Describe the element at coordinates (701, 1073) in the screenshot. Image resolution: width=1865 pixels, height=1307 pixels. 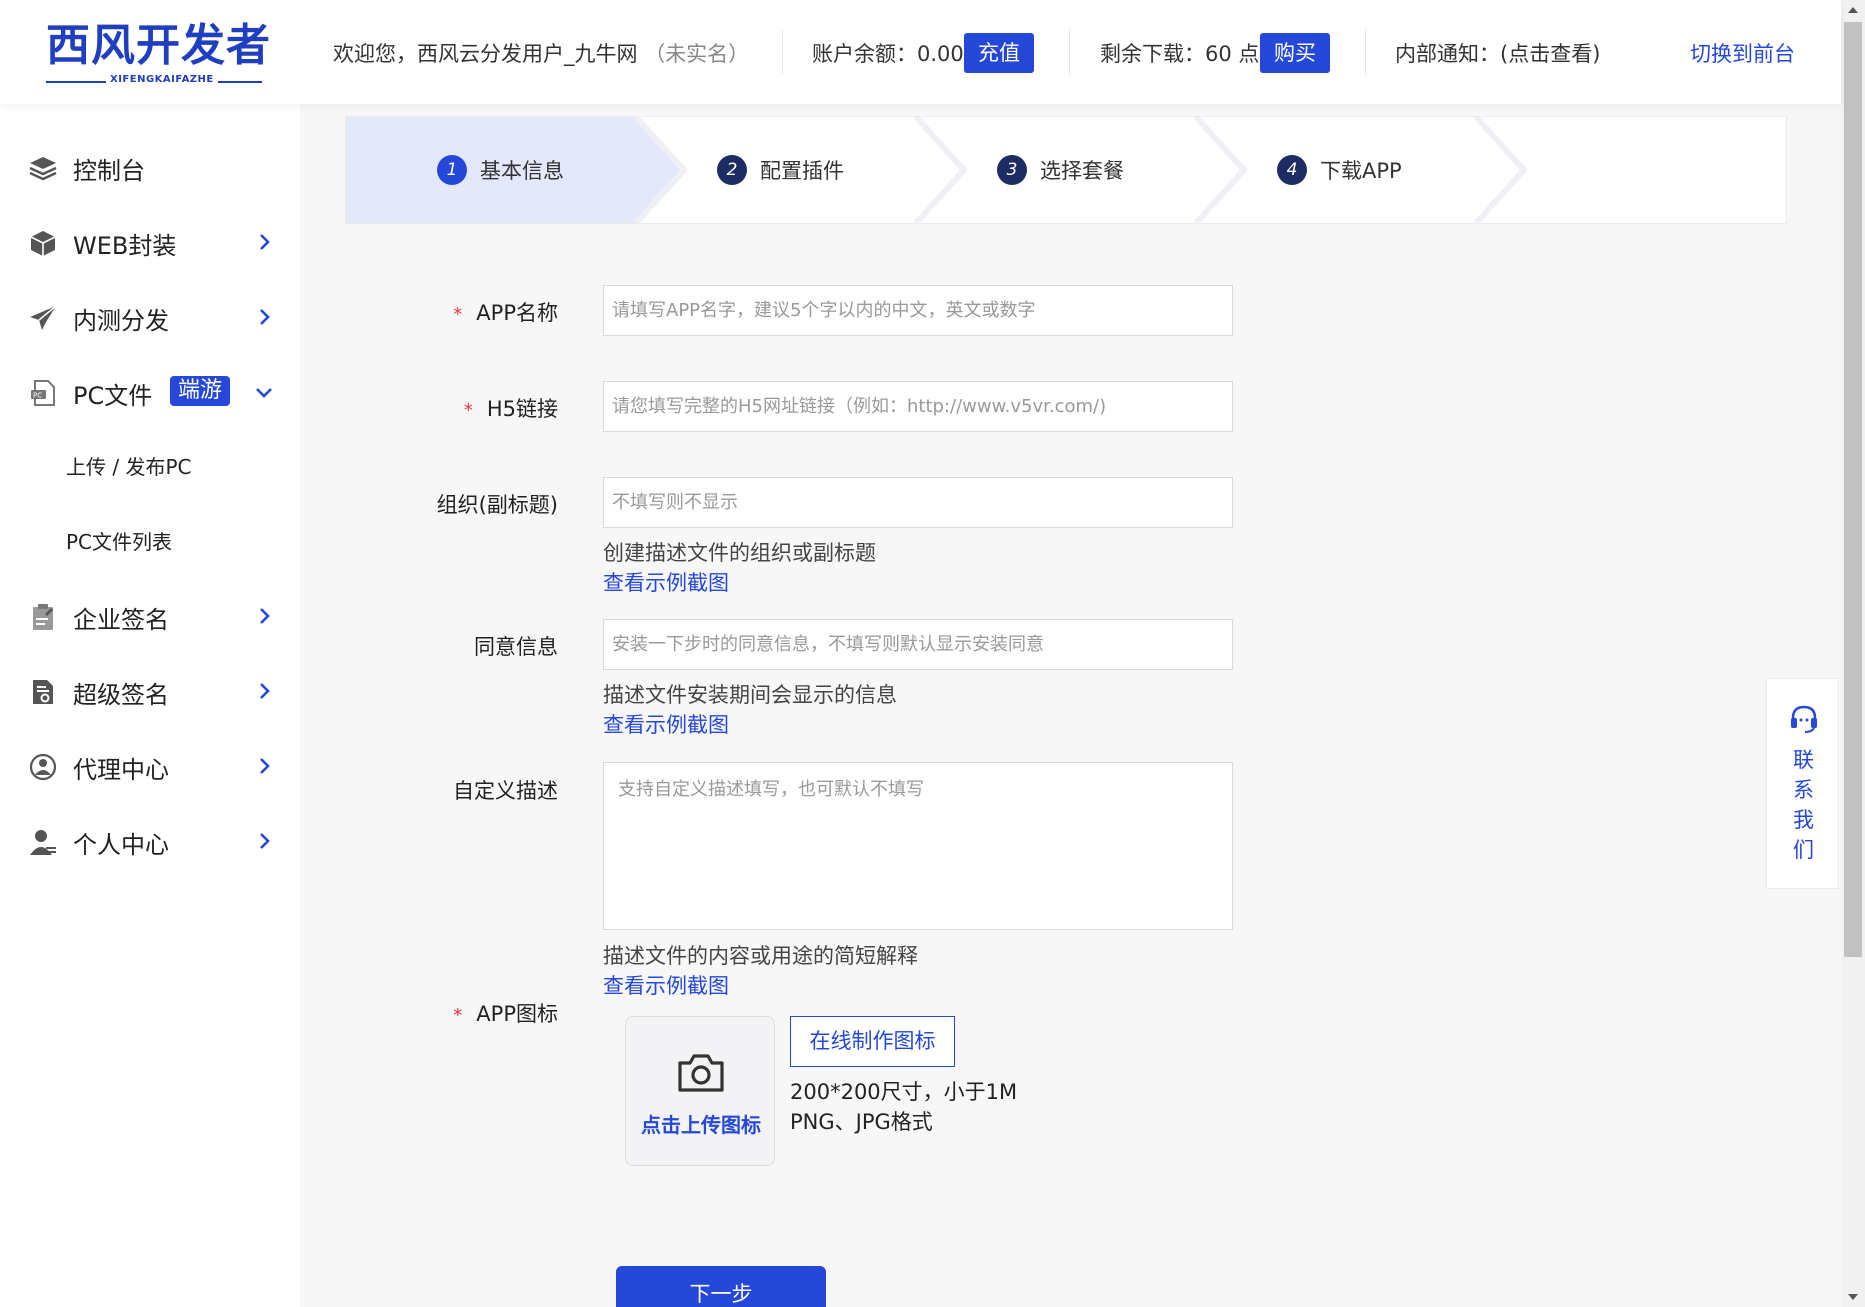
I see `camera-icon` at that location.